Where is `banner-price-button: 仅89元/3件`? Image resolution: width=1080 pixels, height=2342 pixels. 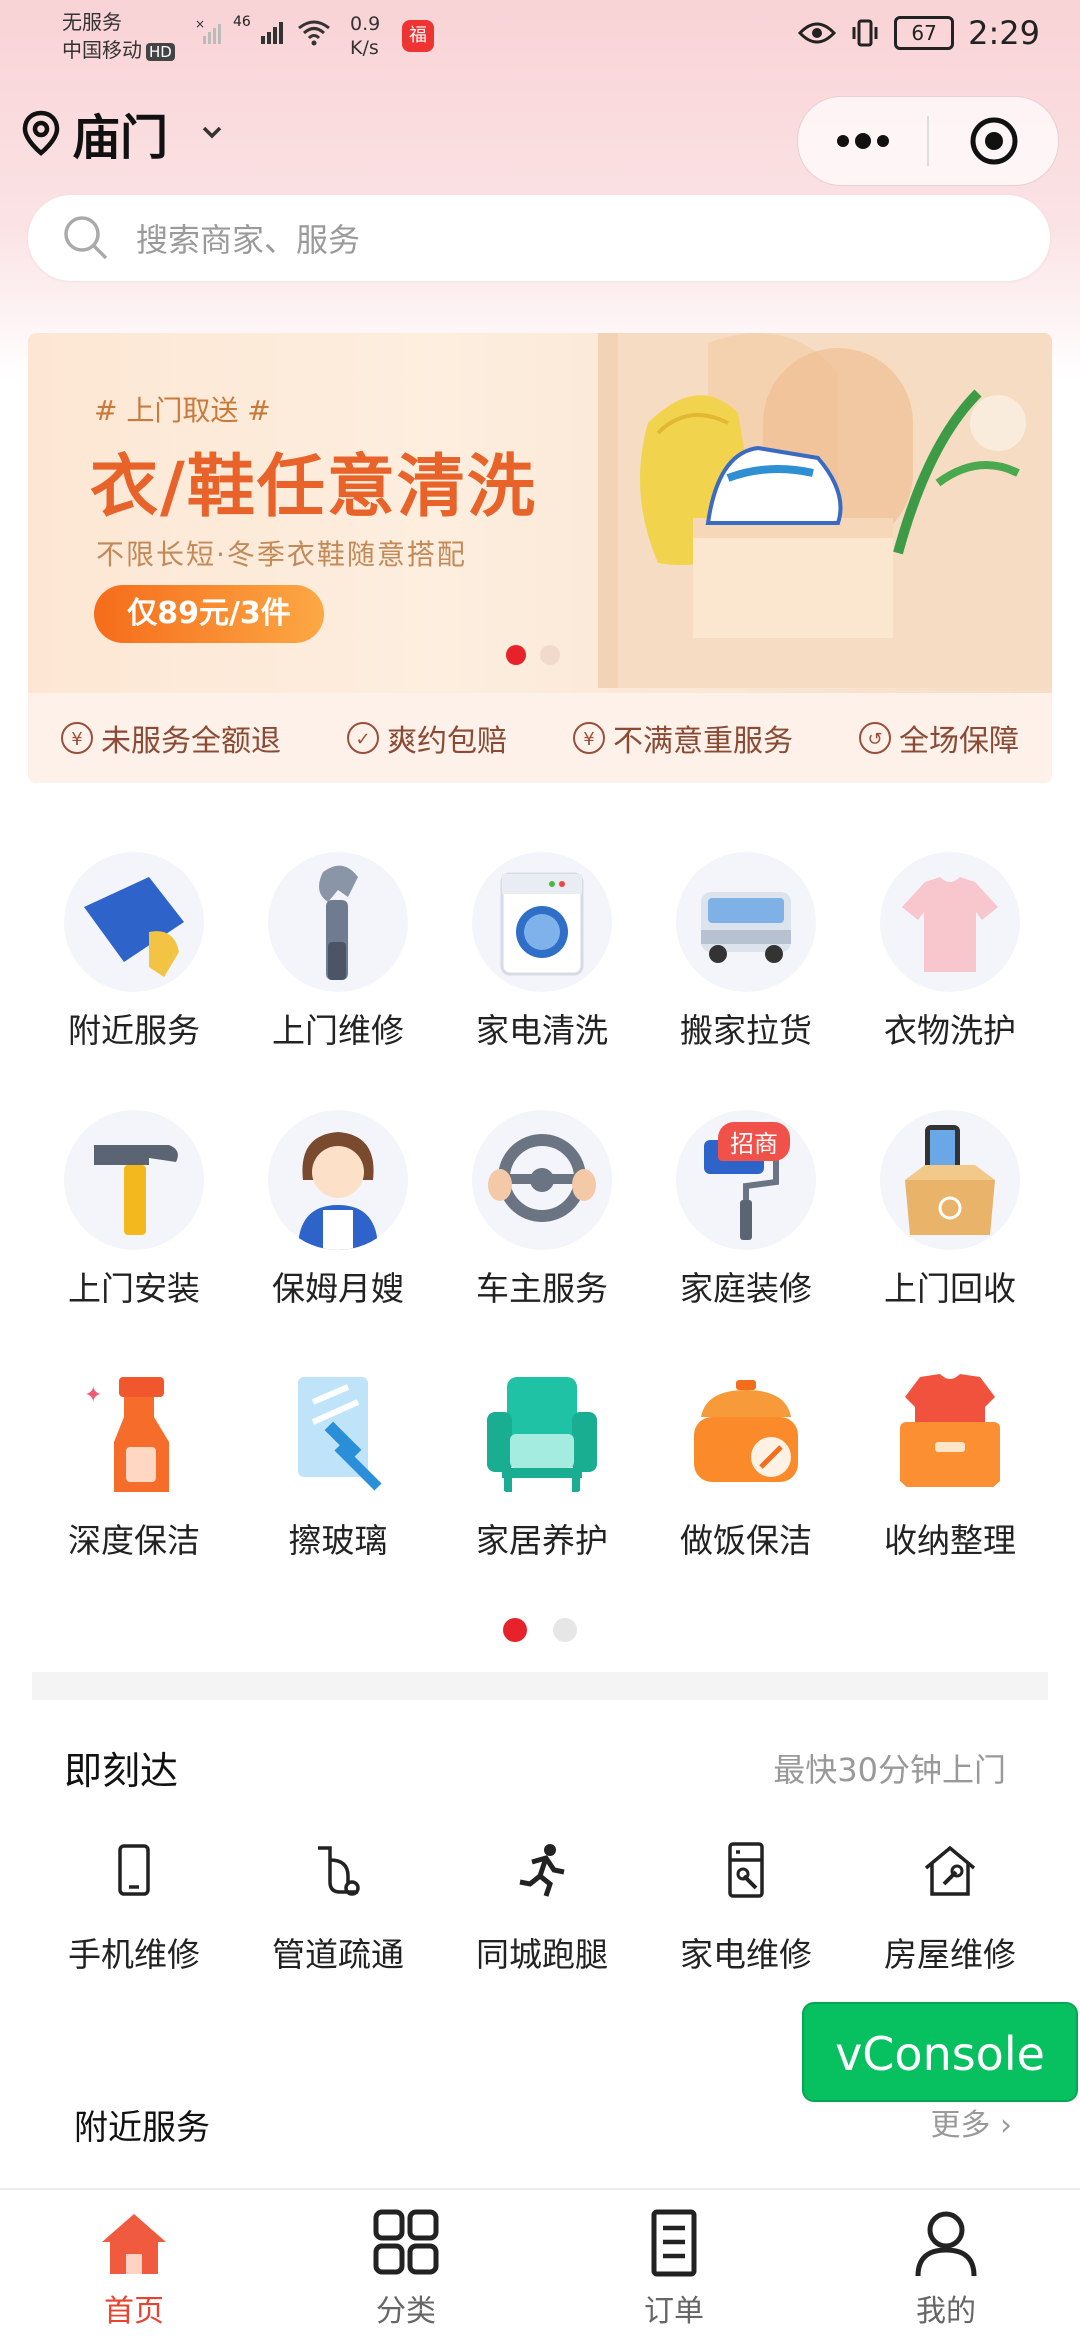
banner-price-button: 仅89元/3件 is located at coordinates (209, 614).